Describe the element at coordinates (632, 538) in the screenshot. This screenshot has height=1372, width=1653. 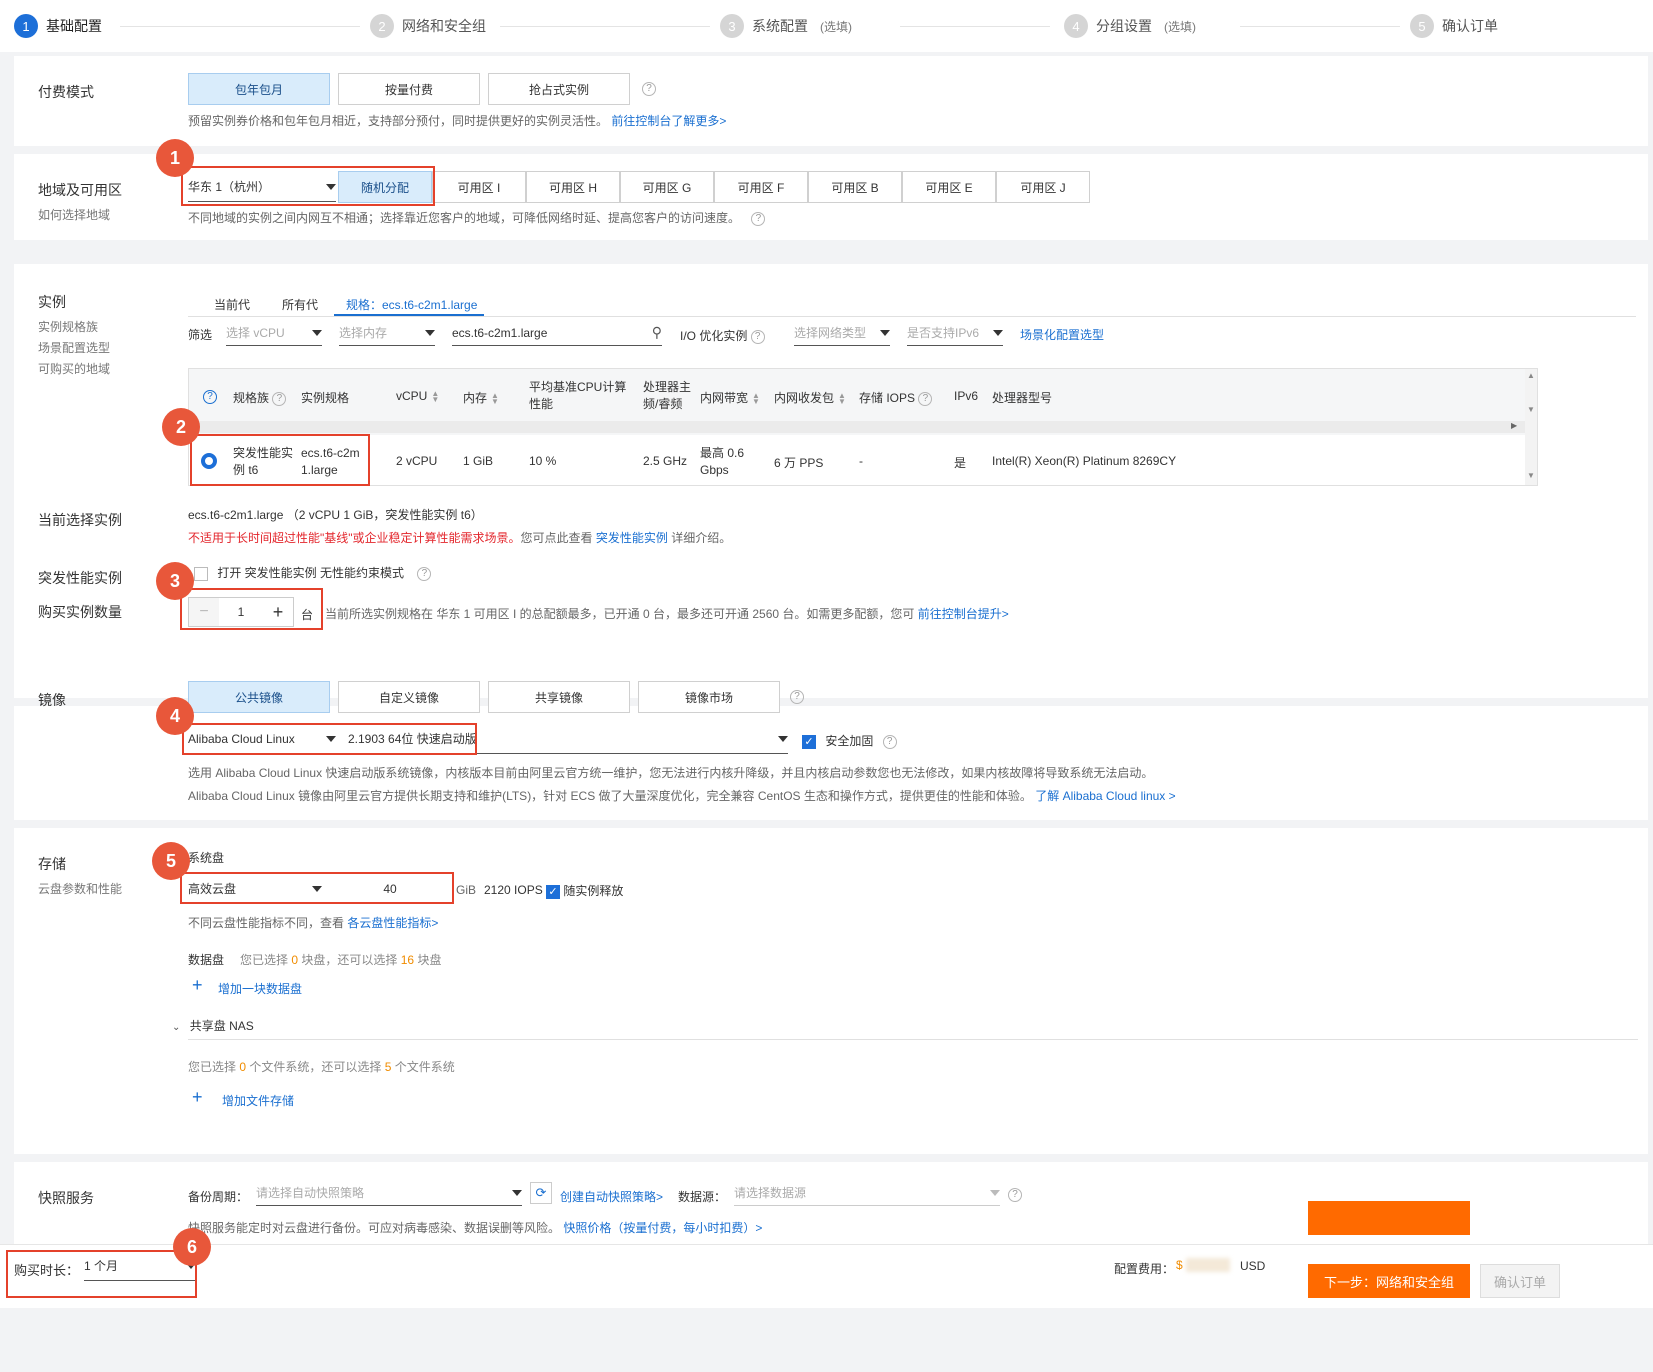
I see `burst-instance-link: 突发性能实例` at that location.